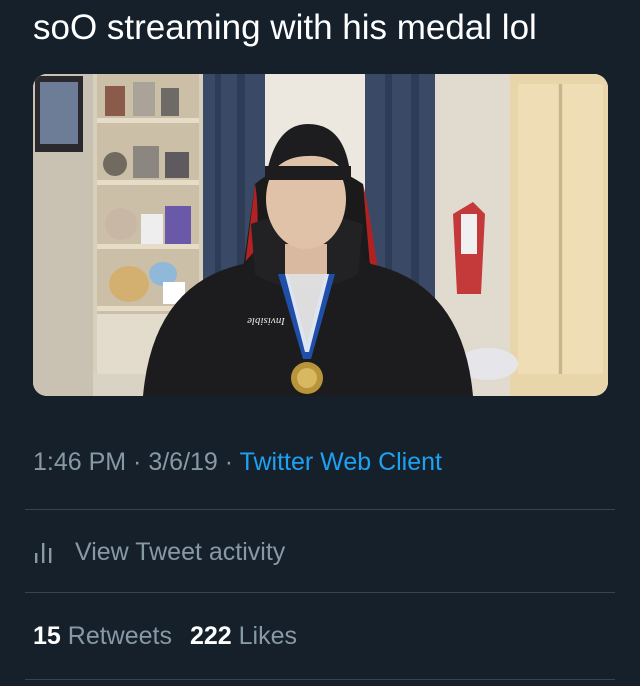  What do you see at coordinates (80, 462) in the screenshot?
I see `tweet-time: 1:46 PM` at bounding box center [80, 462].